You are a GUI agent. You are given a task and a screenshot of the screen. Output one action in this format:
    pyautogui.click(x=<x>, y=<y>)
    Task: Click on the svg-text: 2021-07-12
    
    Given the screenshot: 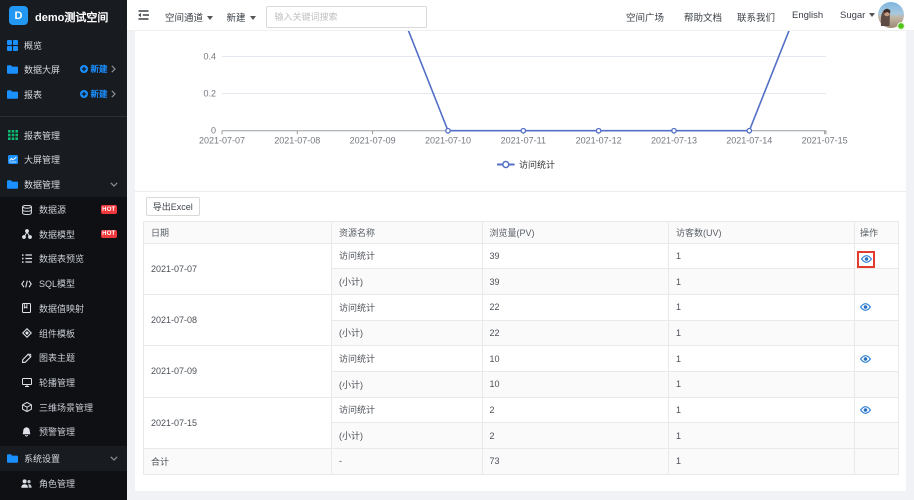 What is the action you would take?
    pyautogui.click(x=599, y=141)
    